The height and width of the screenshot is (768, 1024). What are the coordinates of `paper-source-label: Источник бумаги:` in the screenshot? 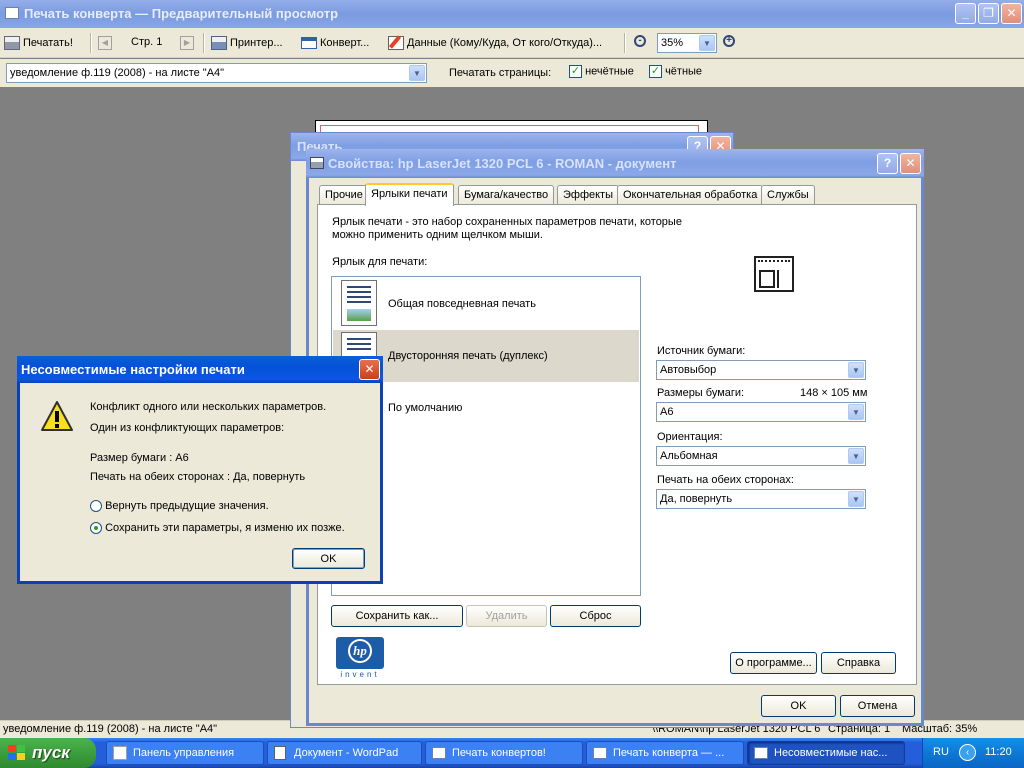 It's located at (701, 351).